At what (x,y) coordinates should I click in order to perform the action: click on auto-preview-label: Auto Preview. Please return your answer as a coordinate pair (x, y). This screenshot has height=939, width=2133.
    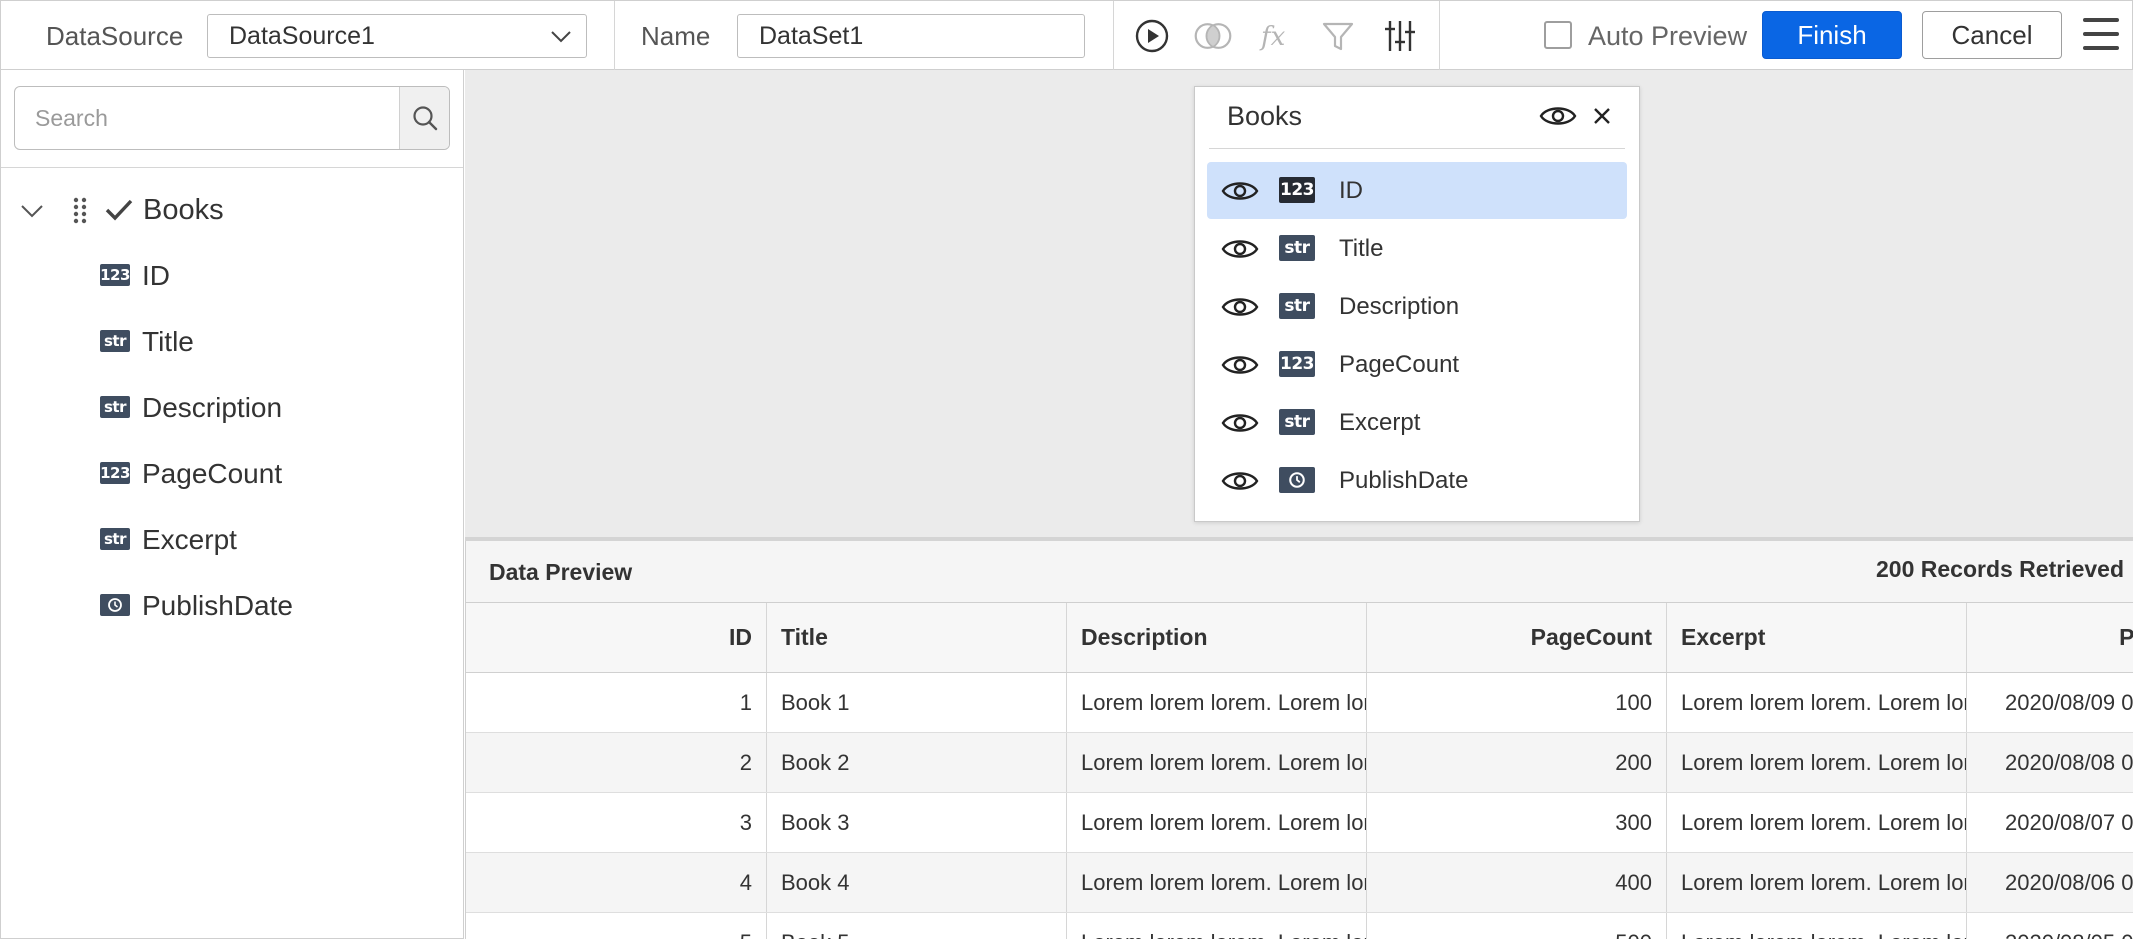
    Looking at the image, I should click on (1668, 36).